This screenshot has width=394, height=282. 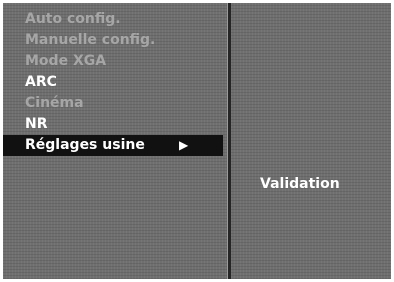 I want to click on menu-item-factory-reset-label: Réglages usine, so click(x=85, y=145).